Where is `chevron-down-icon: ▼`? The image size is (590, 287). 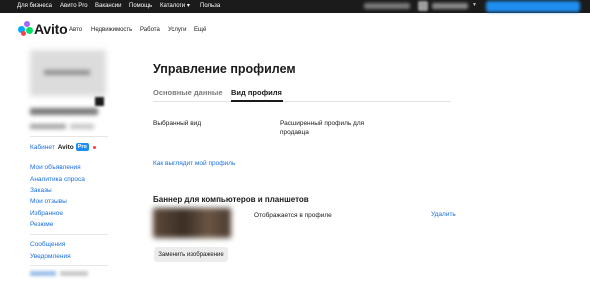
chevron-down-icon: ▼ is located at coordinates (474, 5).